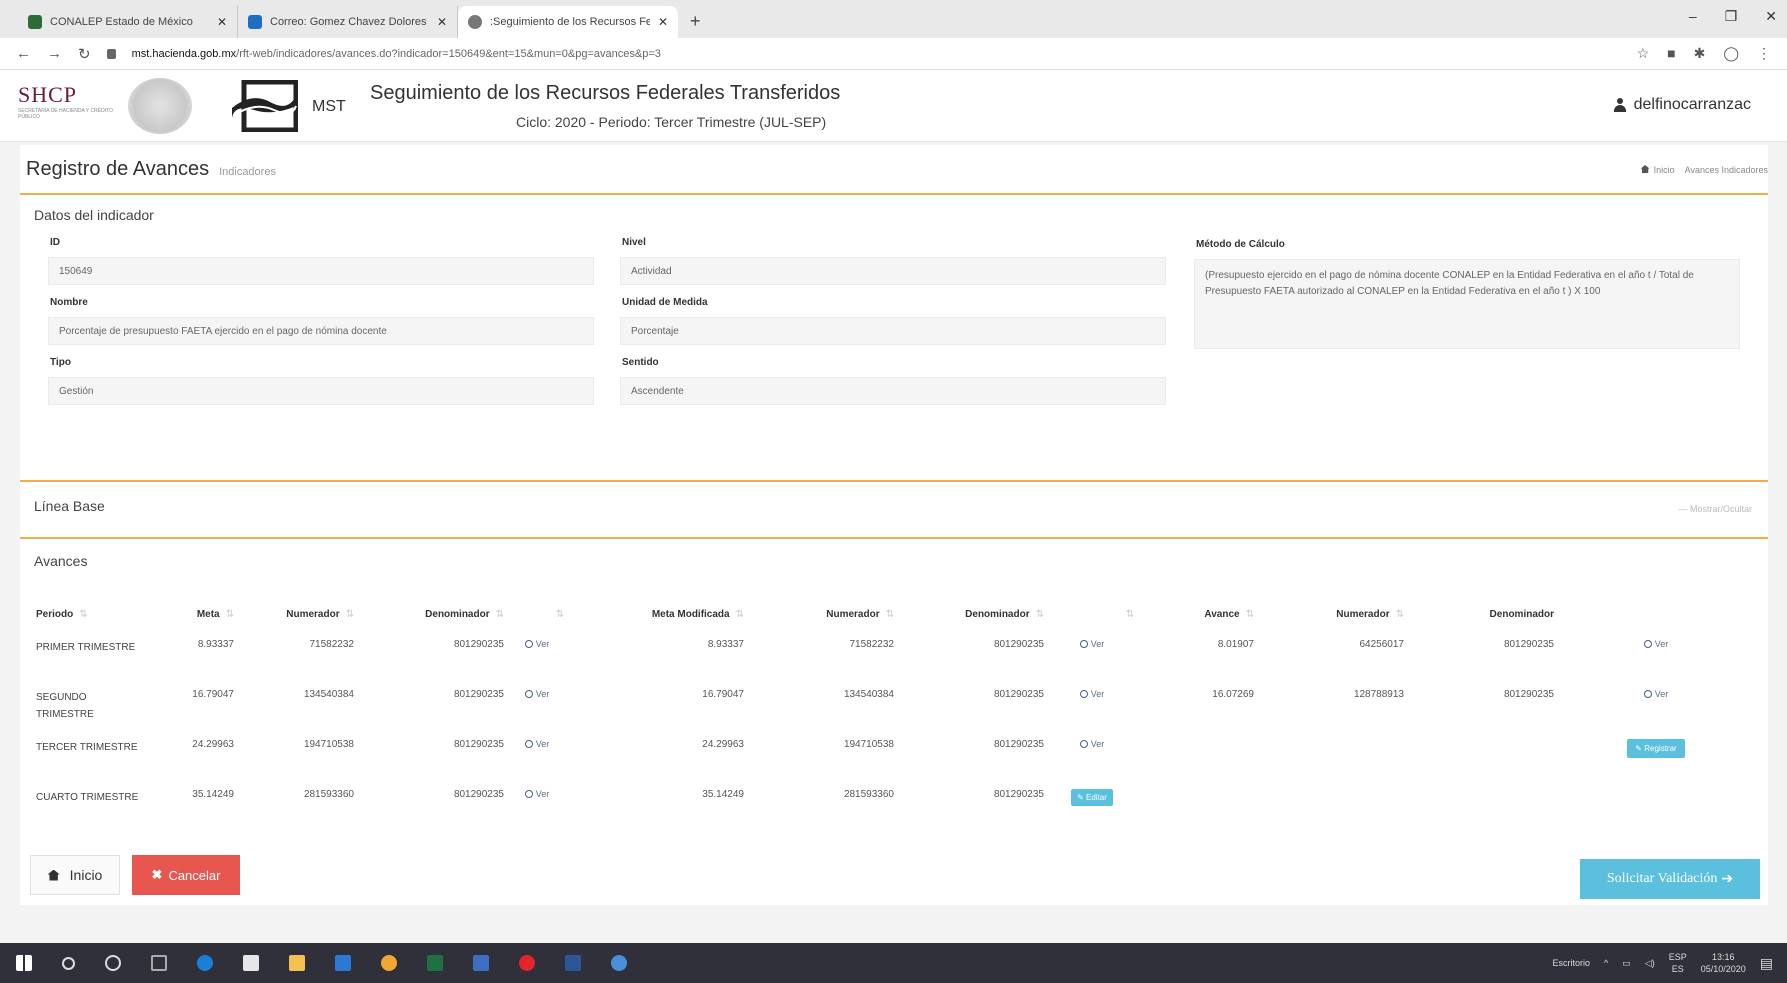  Describe the element at coordinates (568, 22) in the screenshot. I see `browser-tab-3: :Seguimiento de los Recursos Fe ✕` at that location.